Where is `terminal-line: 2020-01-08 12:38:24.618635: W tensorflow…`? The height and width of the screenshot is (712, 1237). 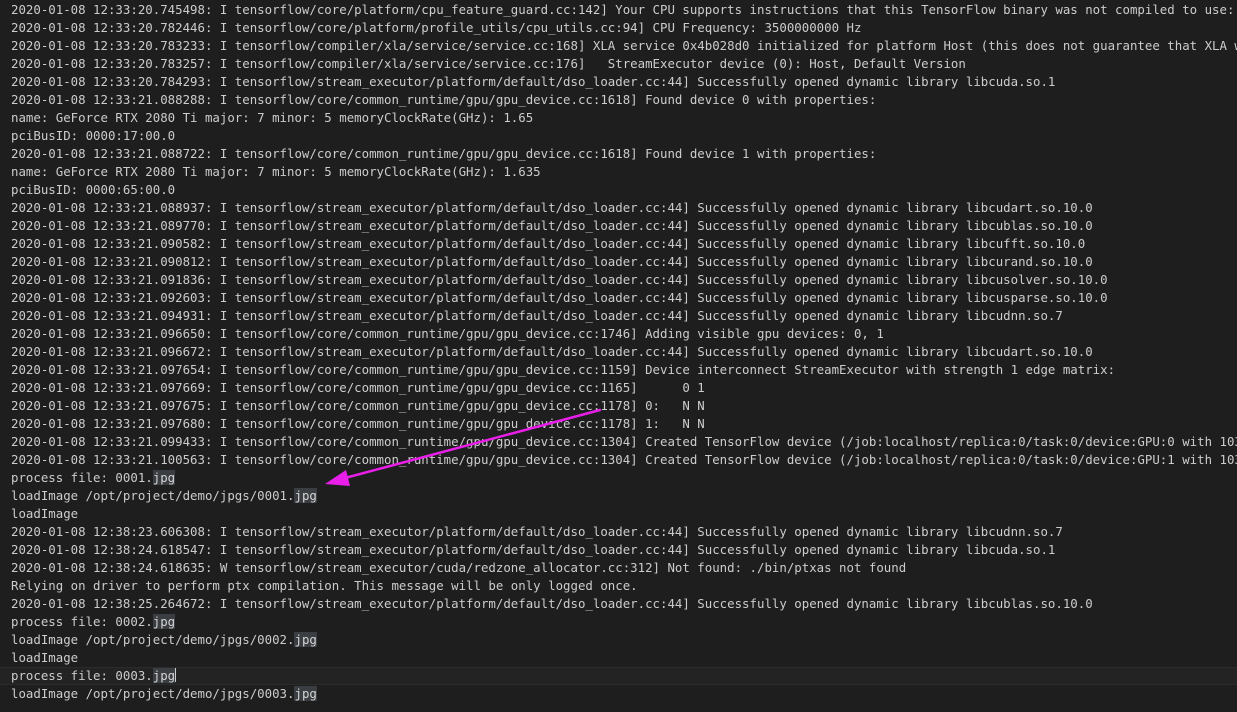
terminal-line: 2020-01-08 12:38:24.618635: W tensorflow… is located at coordinates (618, 568).